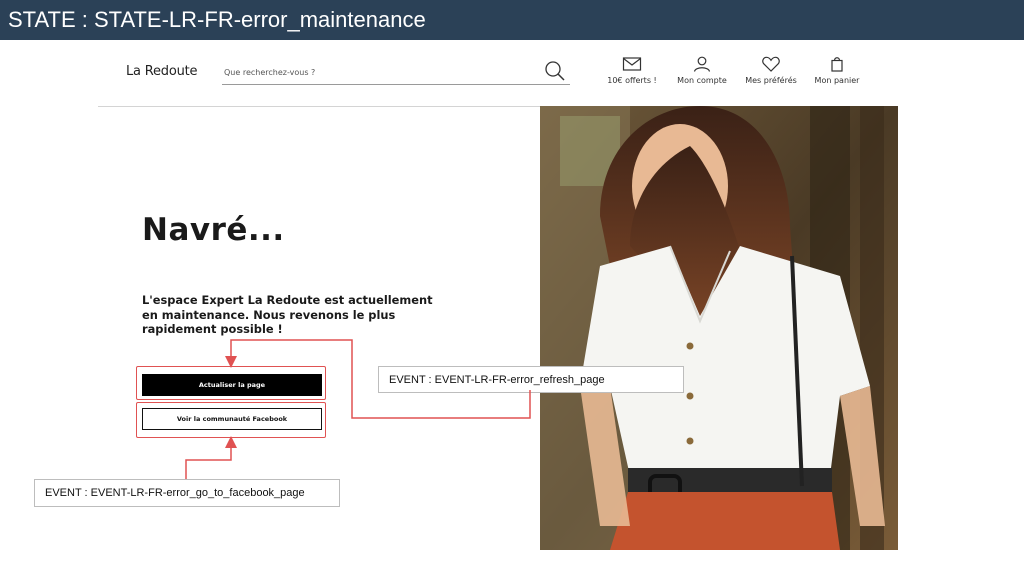  I want to click on heart-icon, so click(771, 64).